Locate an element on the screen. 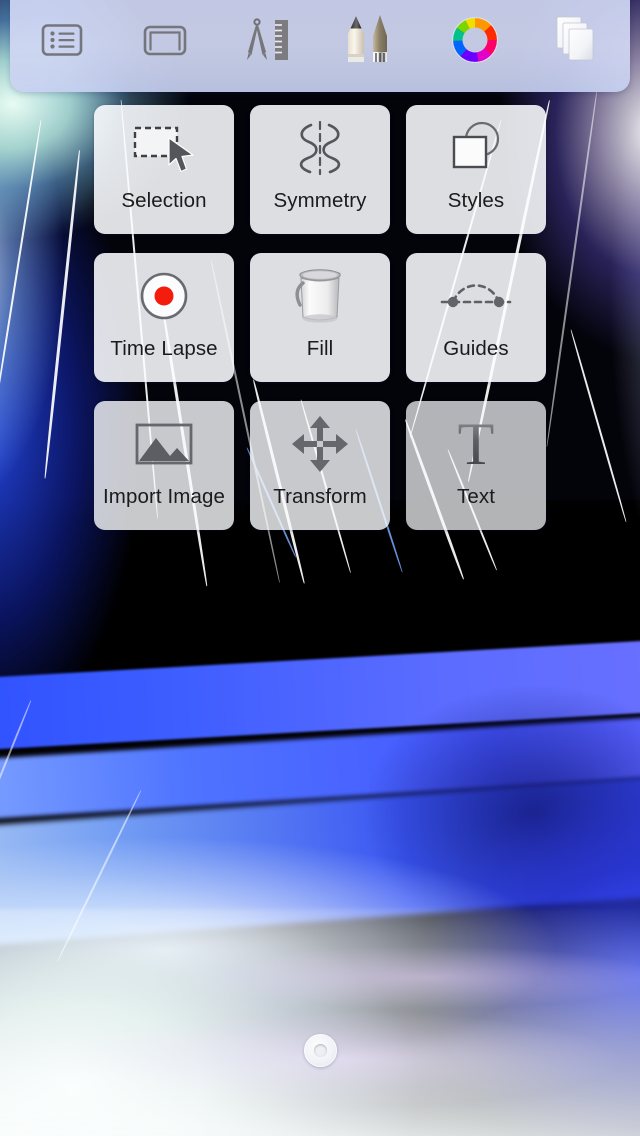 The image size is (640, 1136). menu-tile-import-image: Import Image is located at coordinates (164, 465).